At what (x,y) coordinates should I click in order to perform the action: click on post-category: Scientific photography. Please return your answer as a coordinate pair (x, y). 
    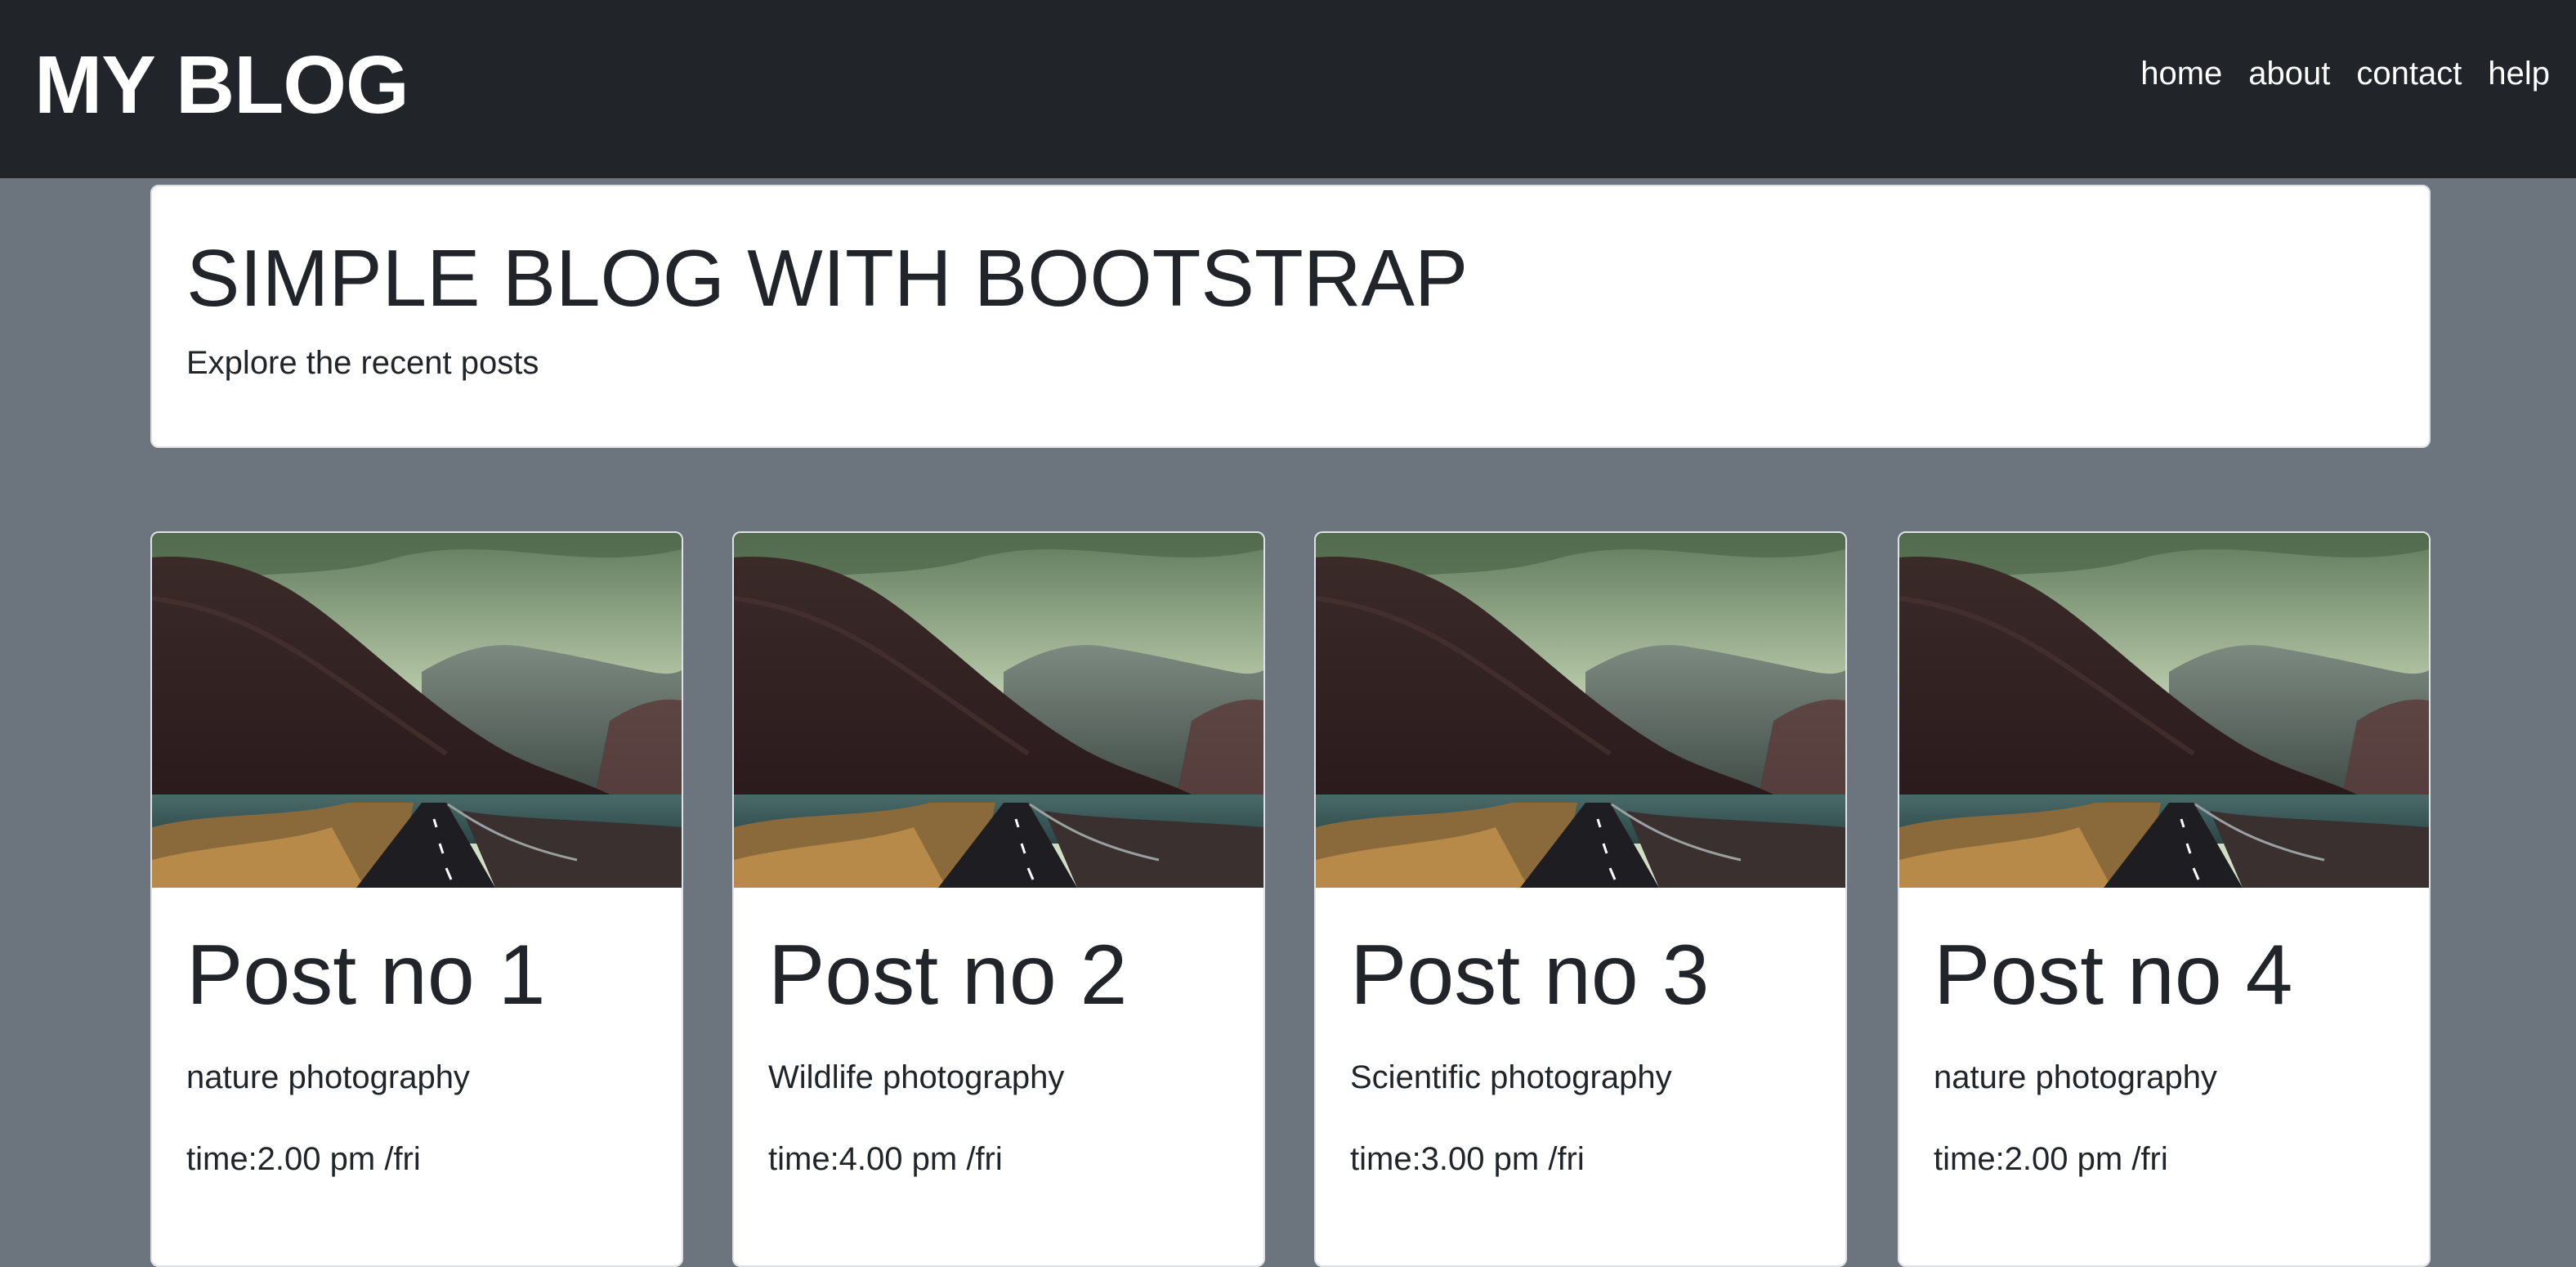
    Looking at the image, I should click on (1511, 1077).